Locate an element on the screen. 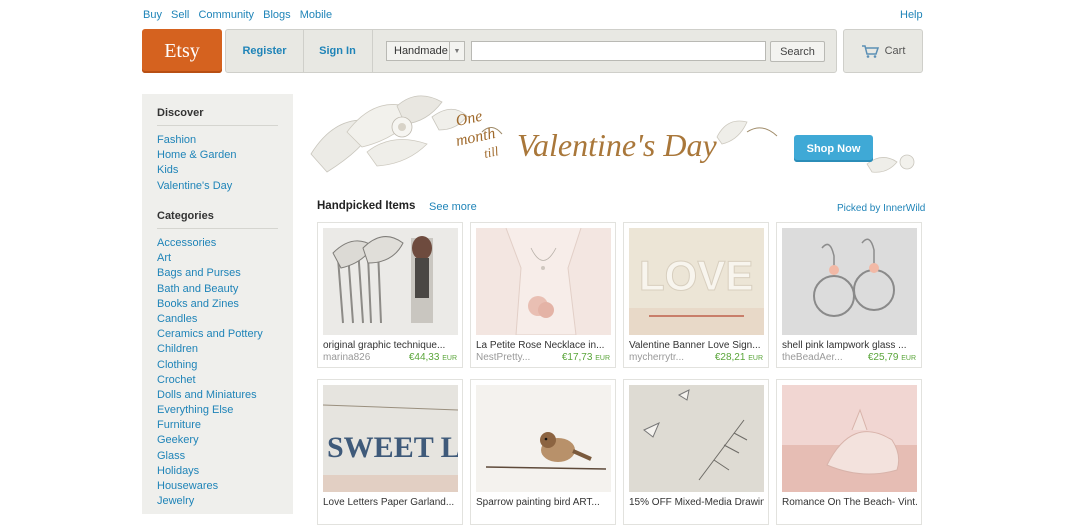 The image size is (1070, 525). price-value: €25,79 is located at coordinates (883, 357).